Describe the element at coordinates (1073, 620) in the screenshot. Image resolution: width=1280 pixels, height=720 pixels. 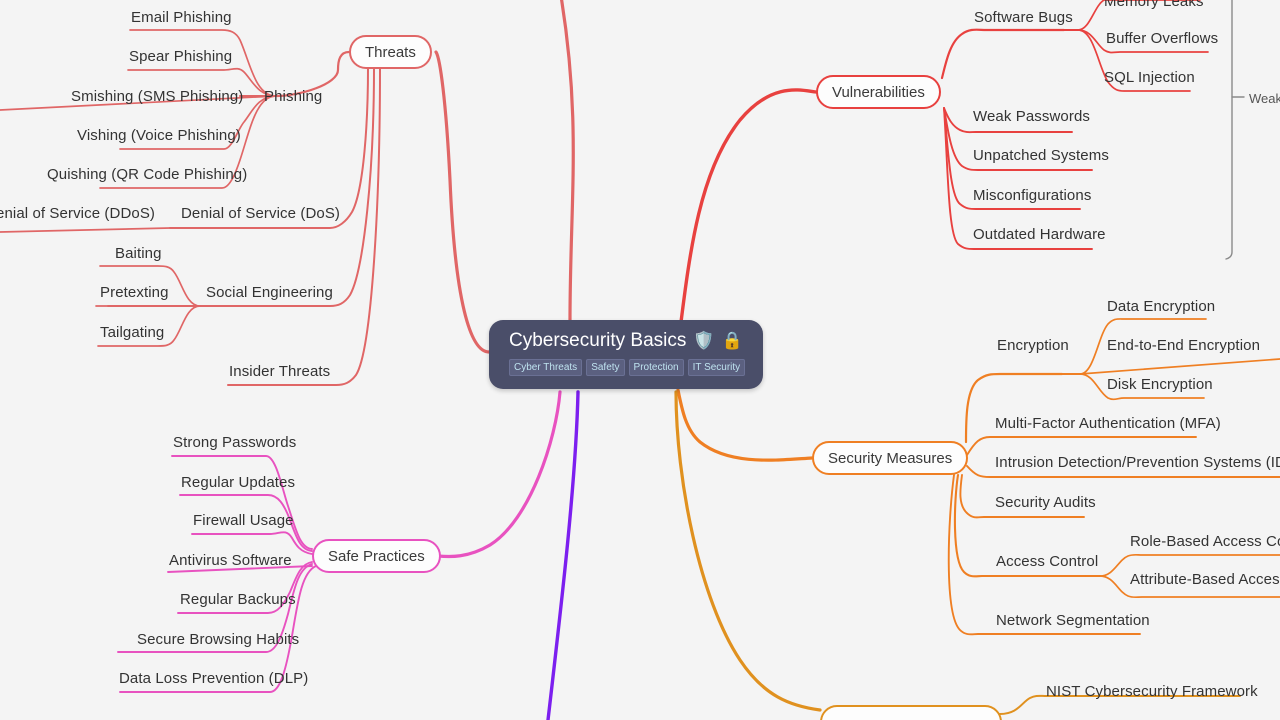
I see `node-label-network-segmentation: Network Segmentation` at that location.